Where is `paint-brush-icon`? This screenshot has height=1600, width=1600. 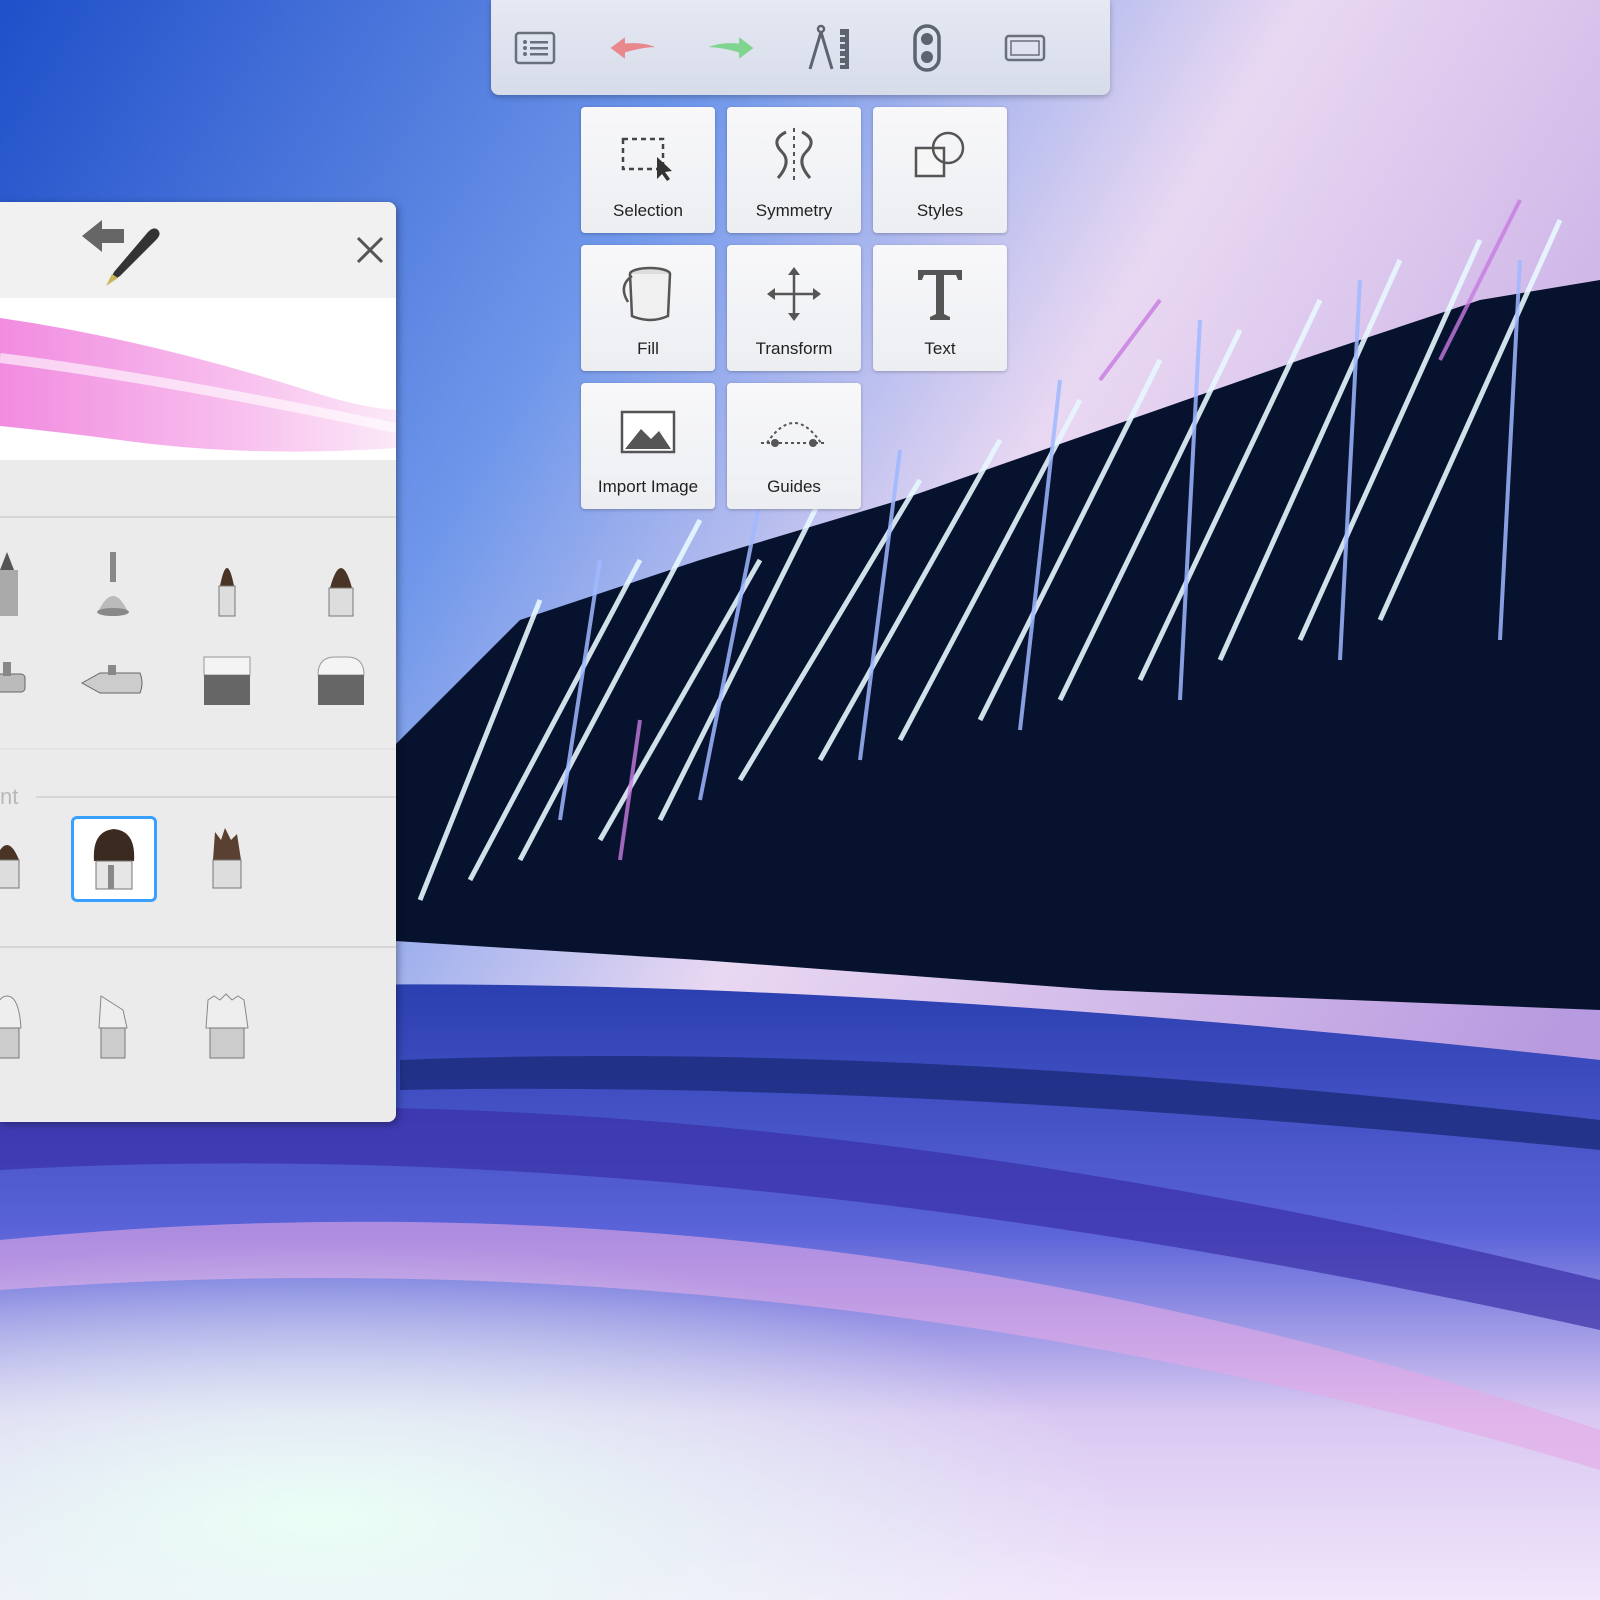 paint-brush-icon is located at coordinates (10, 867).